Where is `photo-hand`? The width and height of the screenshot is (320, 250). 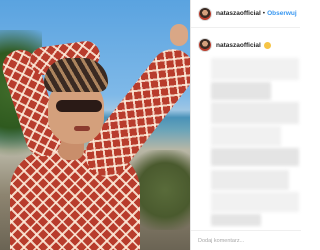 photo-hand is located at coordinates (179, 35).